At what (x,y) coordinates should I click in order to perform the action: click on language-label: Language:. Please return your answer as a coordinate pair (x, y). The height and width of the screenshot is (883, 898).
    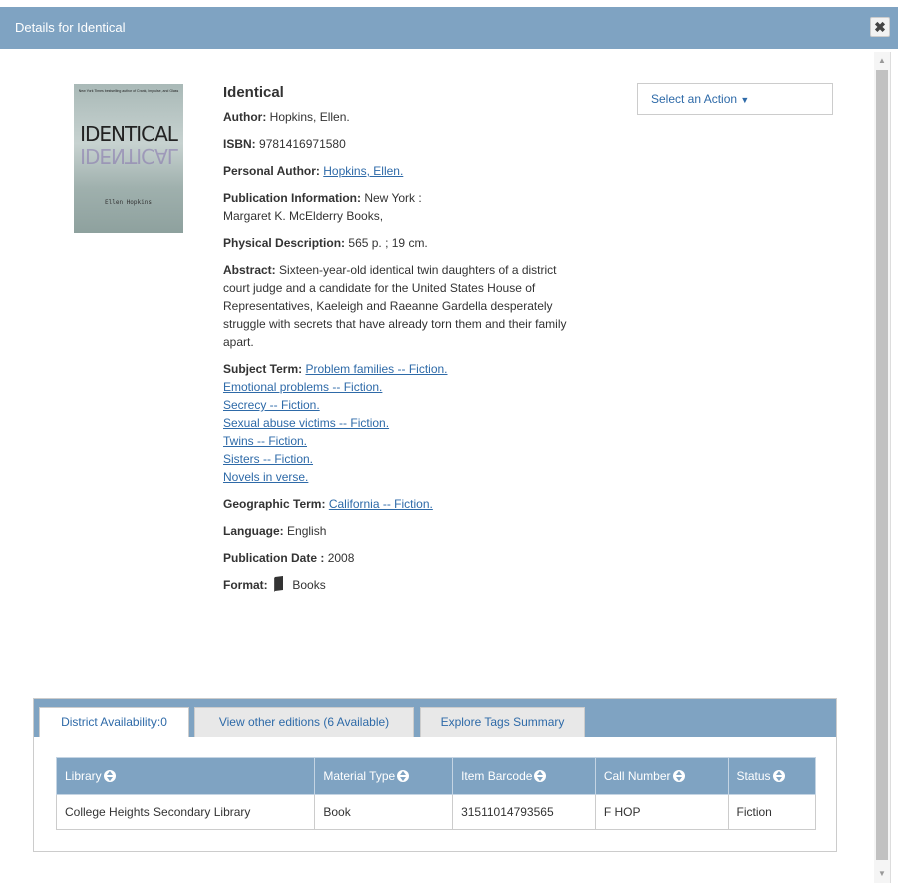
    Looking at the image, I should click on (253, 531).